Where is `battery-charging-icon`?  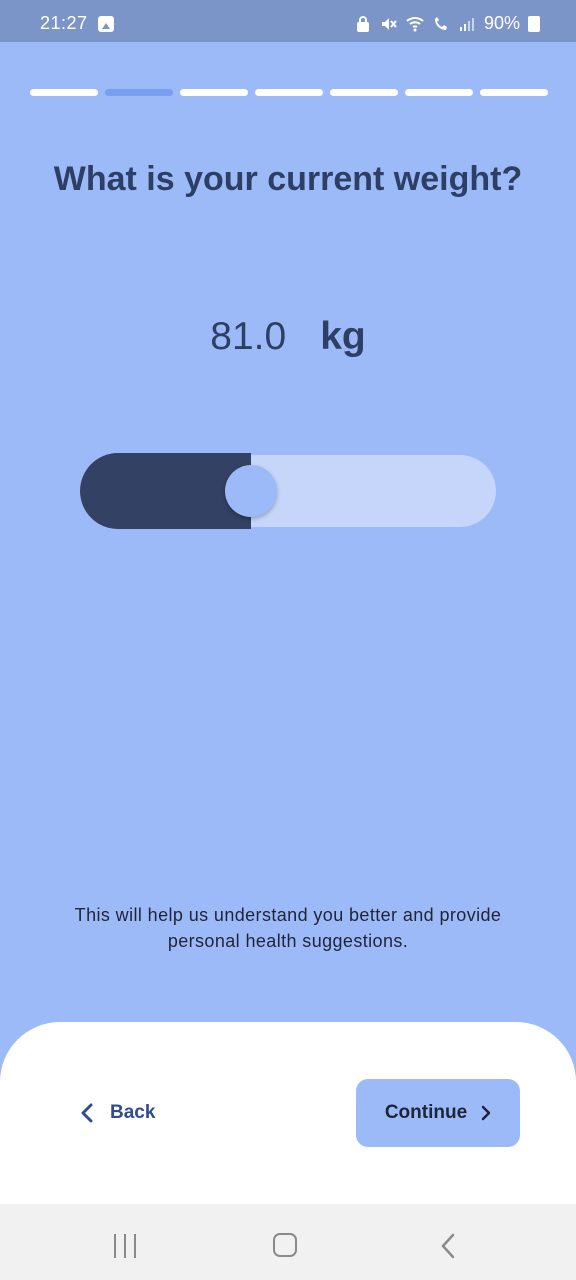 battery-charging-icon is located at coordinates (534, 23).